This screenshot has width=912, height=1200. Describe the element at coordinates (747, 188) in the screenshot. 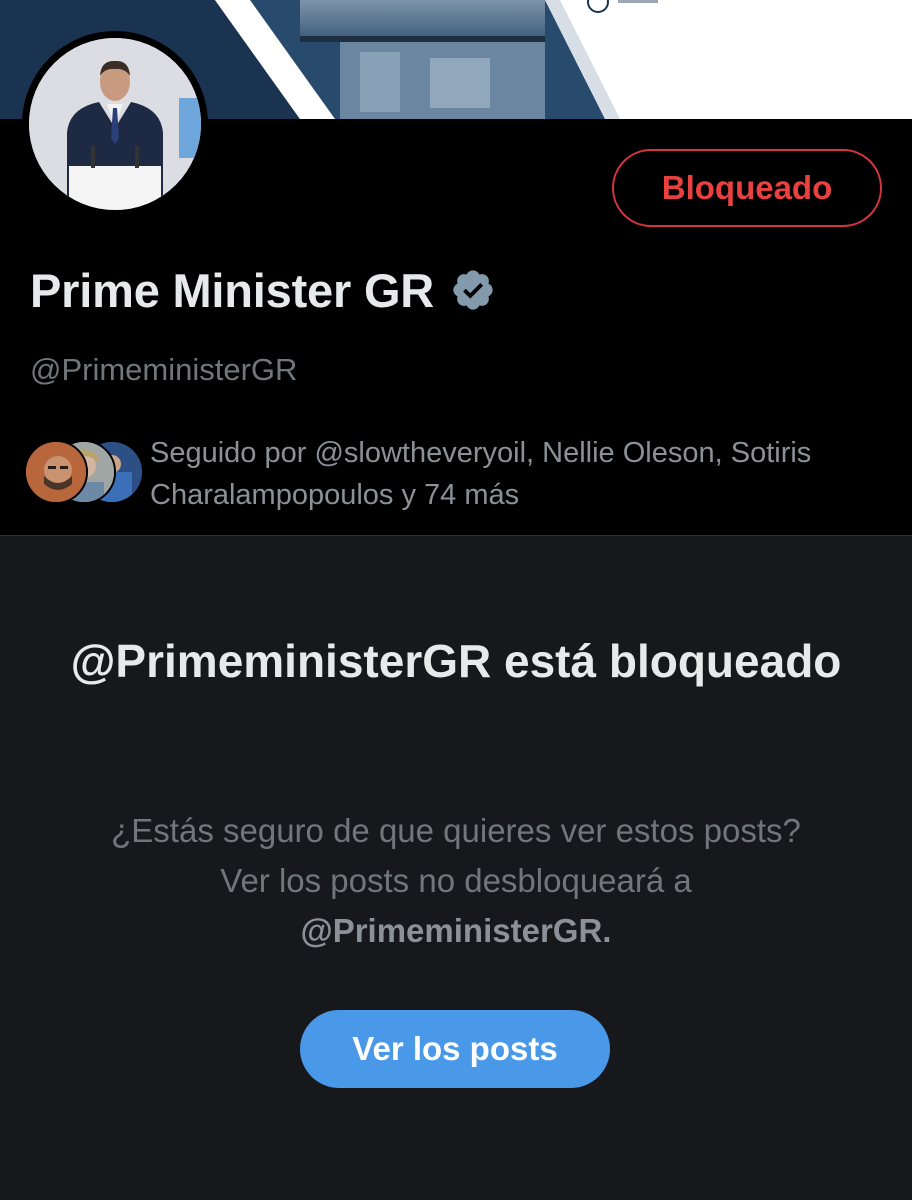

I see `blocked-button: Bloqueado` at that location.